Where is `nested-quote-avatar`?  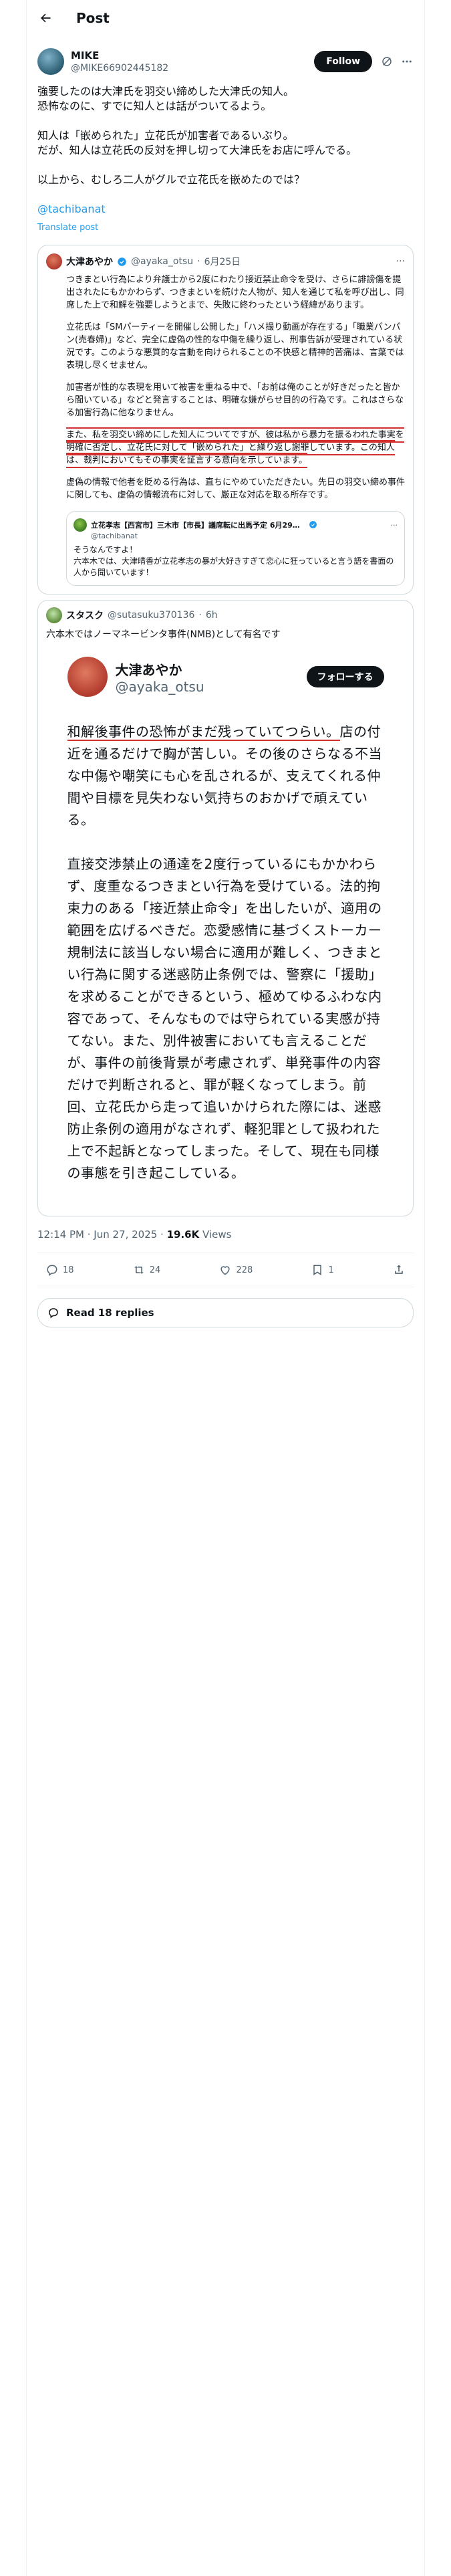 nested-quote-avatar is located at coordinates (80, 525).